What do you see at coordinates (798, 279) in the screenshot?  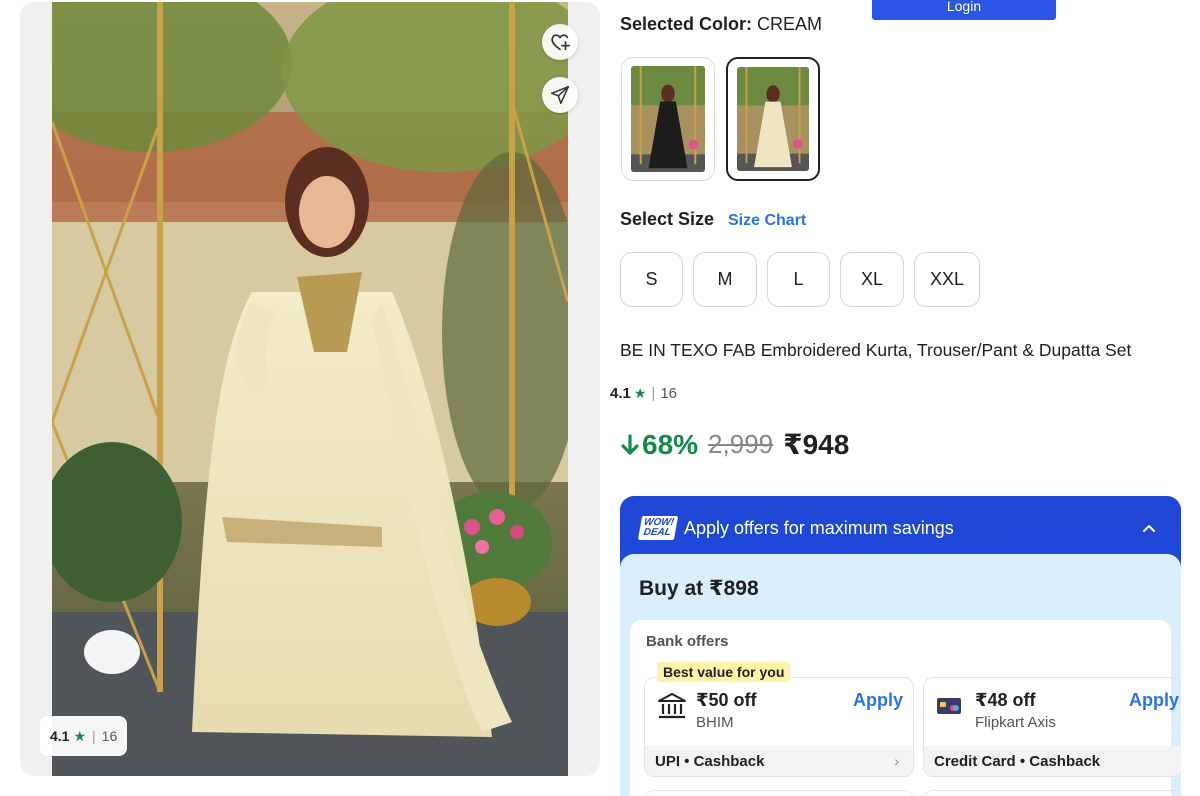 I see `size-option-l: L` at bounding box center [798, 279].